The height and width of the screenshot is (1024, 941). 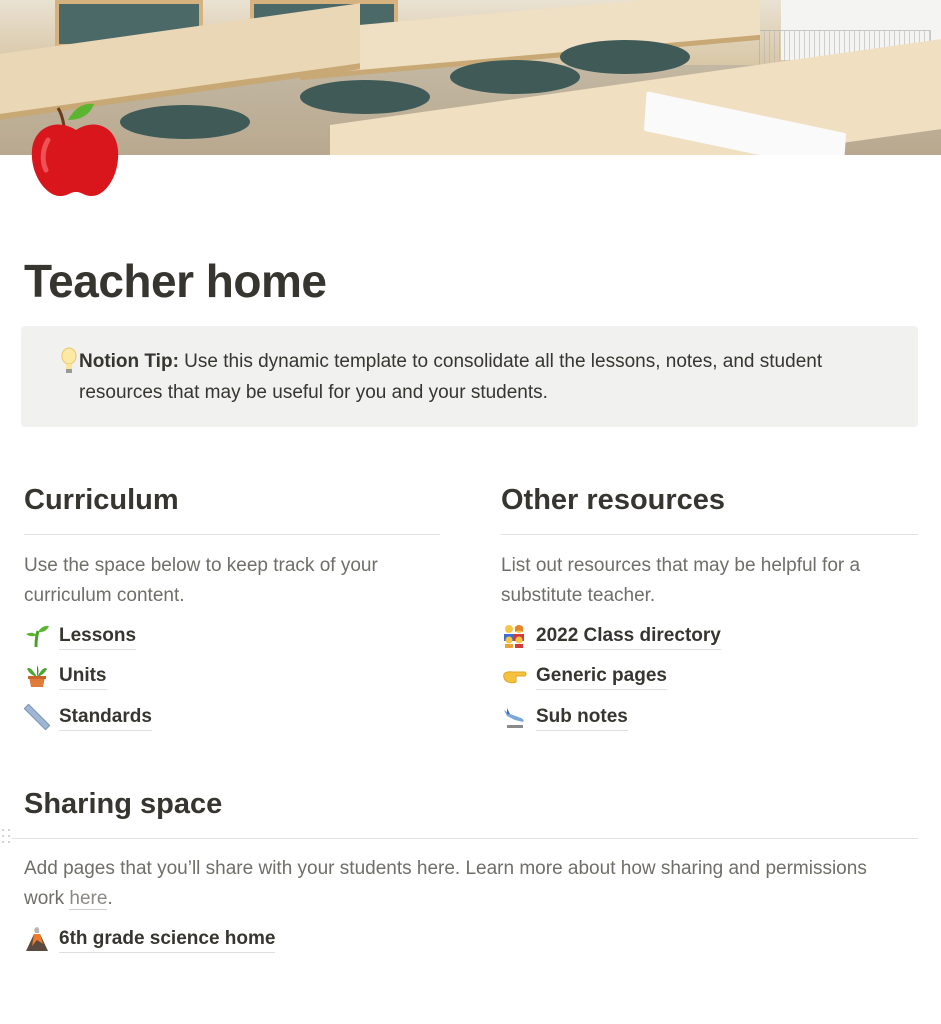 I want to click on link-sub-notes: Sub notes, so click(x=564, y=717).